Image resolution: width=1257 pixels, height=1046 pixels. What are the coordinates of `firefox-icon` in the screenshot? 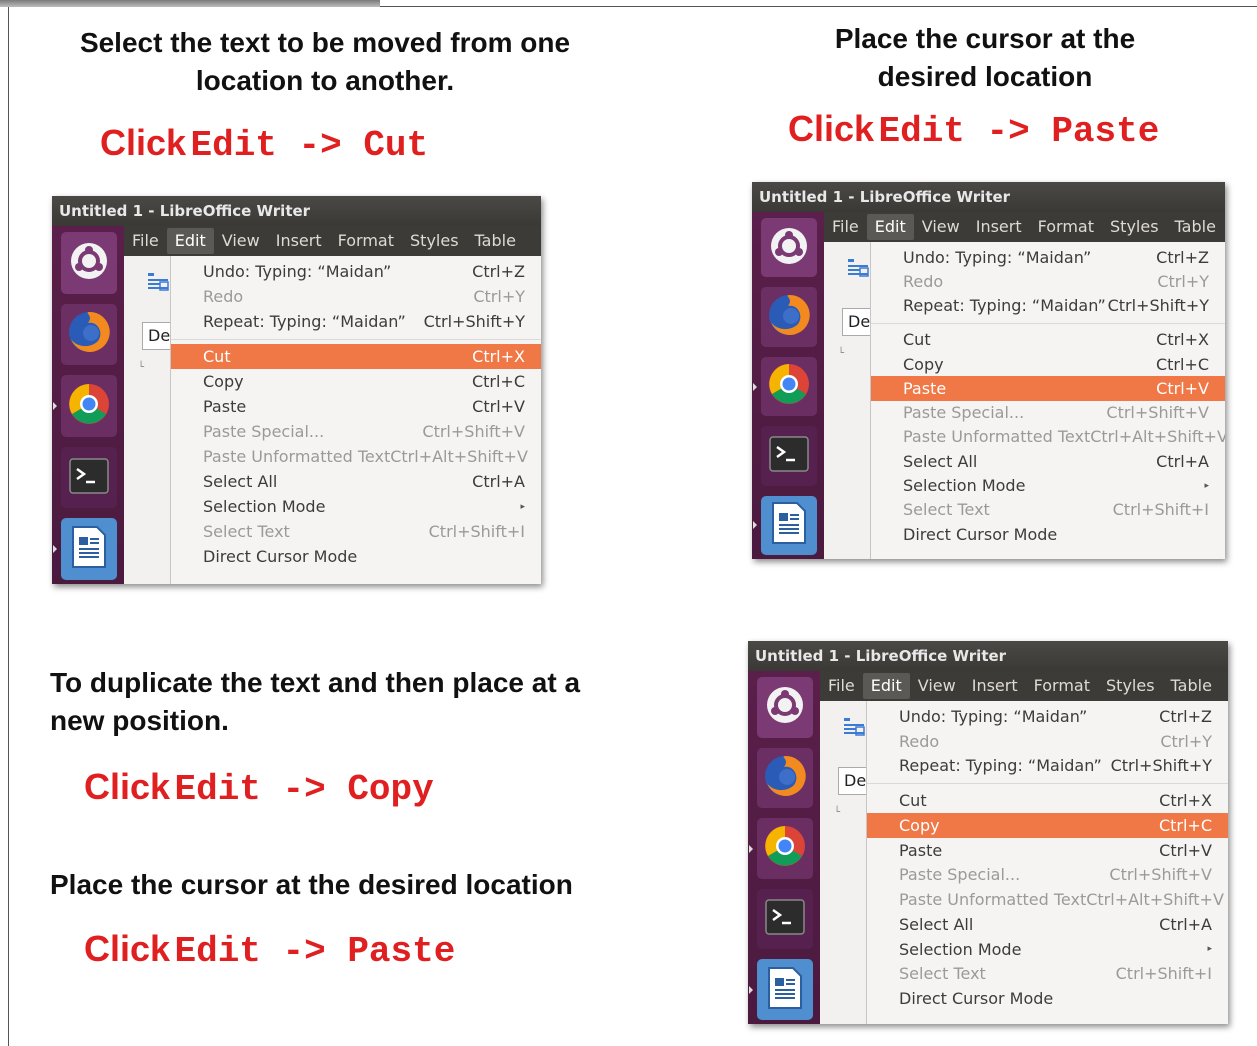 It's located at (789, 317).